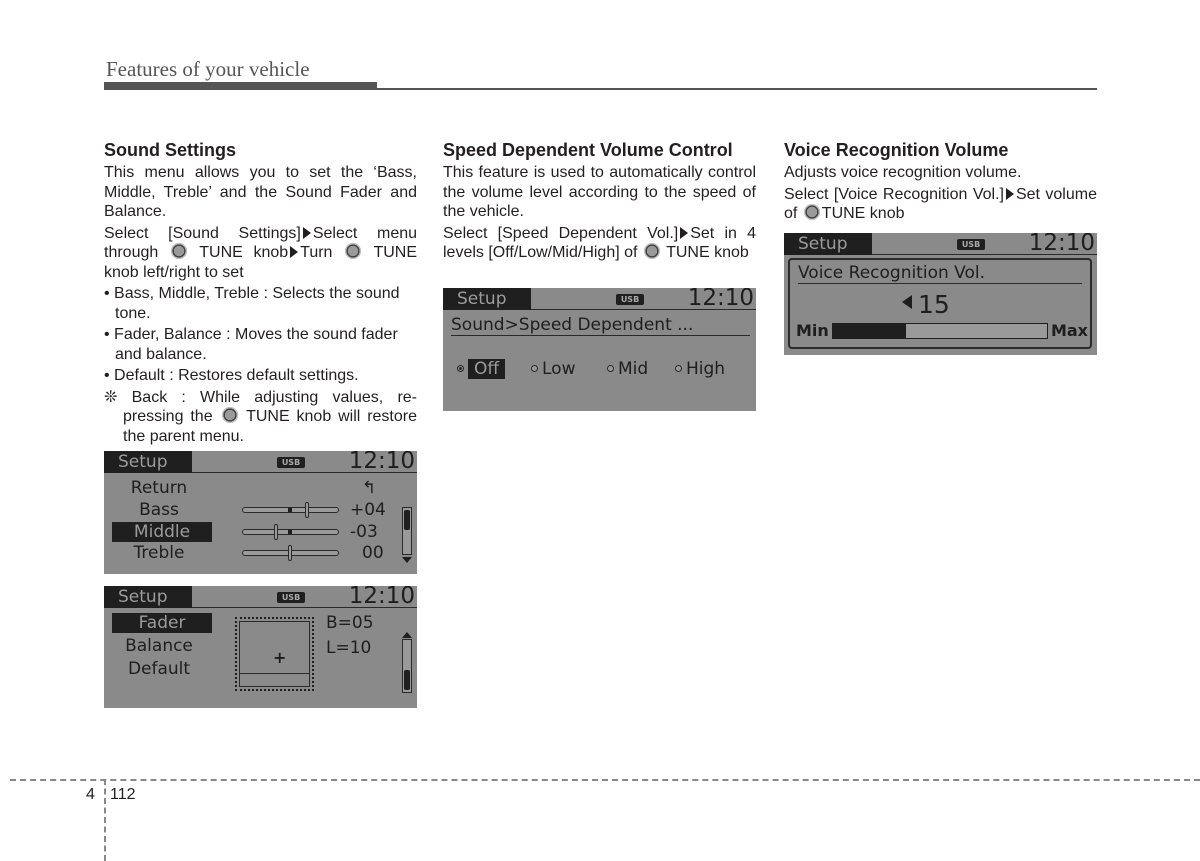  Describe the element at coordinates (202, 233) in the screenshot. I see `instruction-text: Select [Sound Settings]` at that location.